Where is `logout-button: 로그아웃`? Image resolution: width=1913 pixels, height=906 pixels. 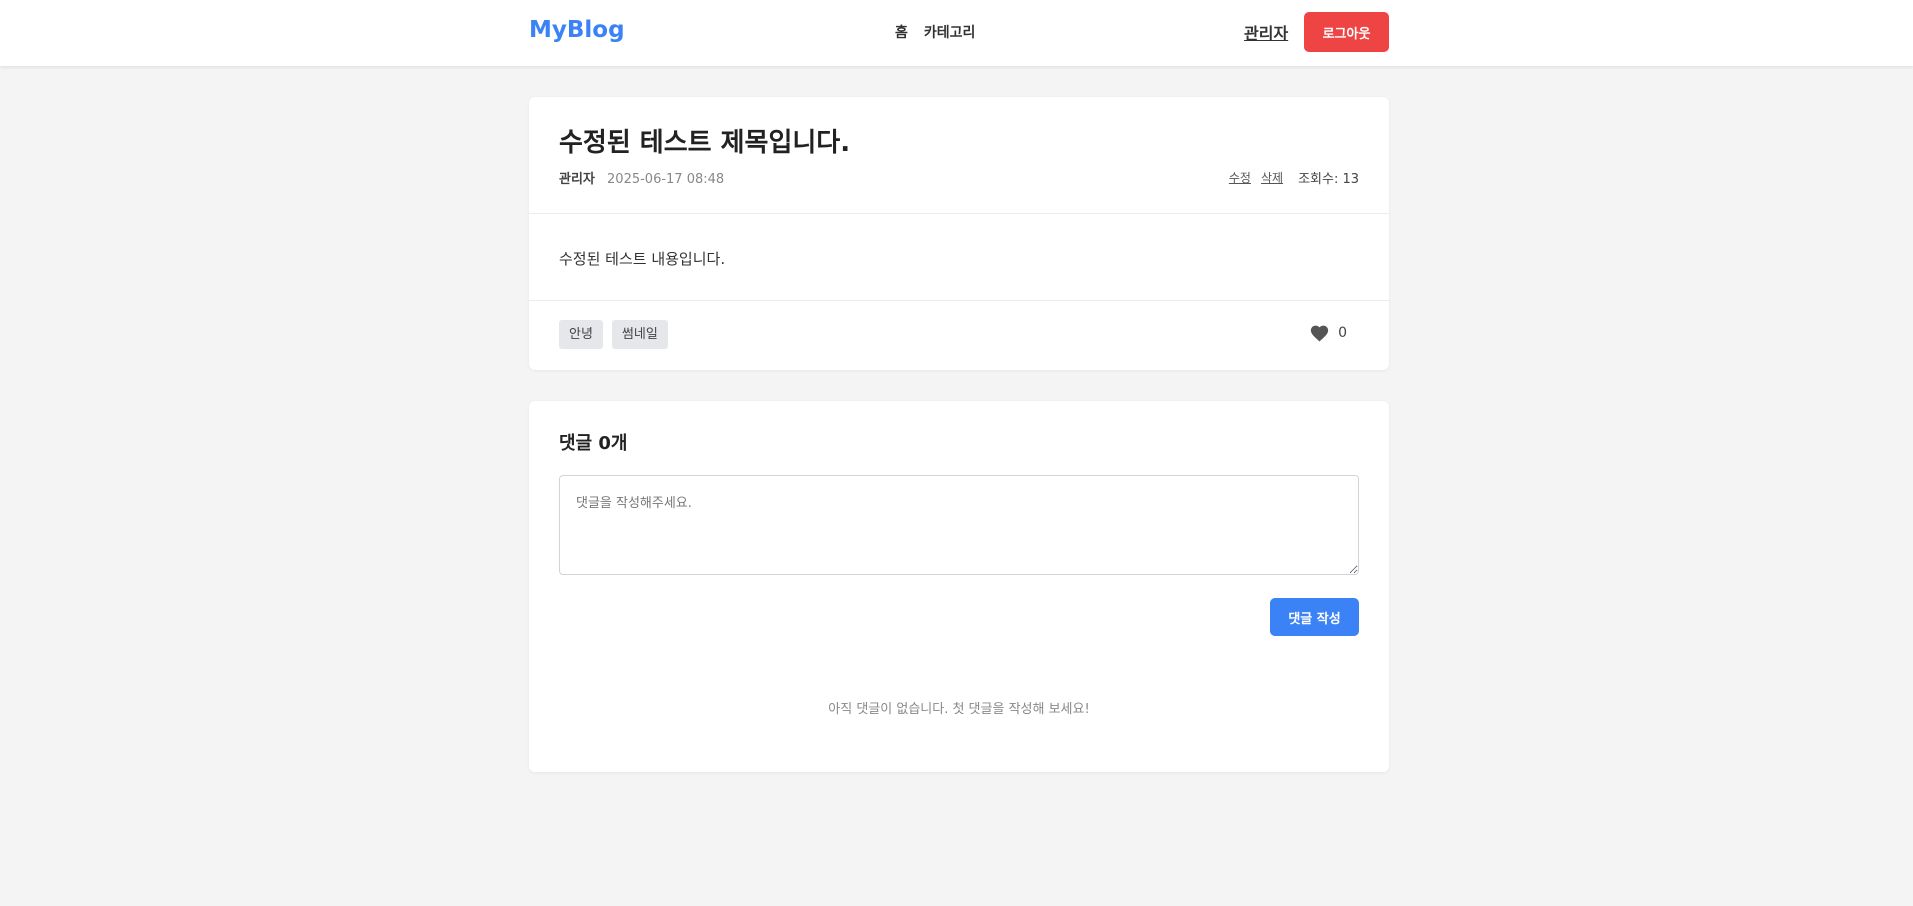 logout-button: 로그아웃 is located at coordinates (1346, 32).